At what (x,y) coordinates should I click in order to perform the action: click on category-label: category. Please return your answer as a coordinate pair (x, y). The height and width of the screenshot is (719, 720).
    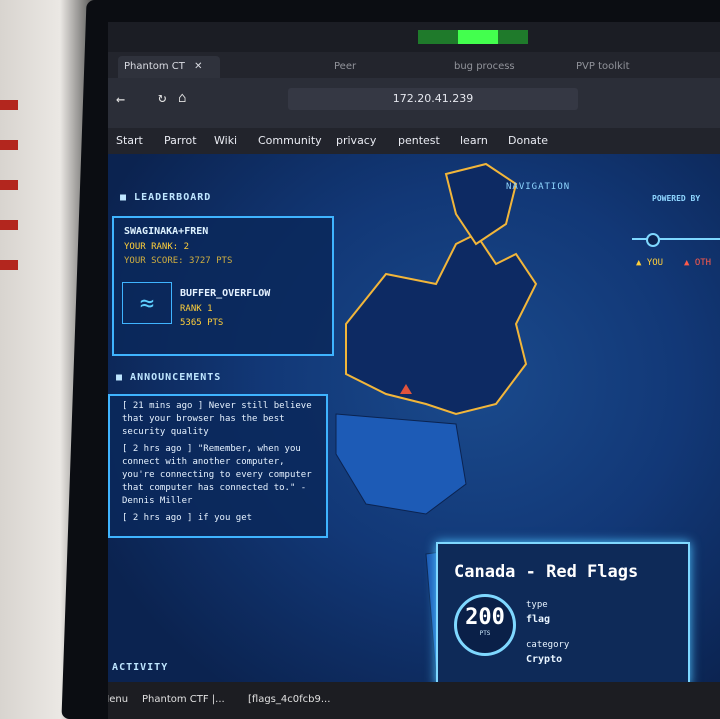
    Looking at the image, I should click on (548, 645).